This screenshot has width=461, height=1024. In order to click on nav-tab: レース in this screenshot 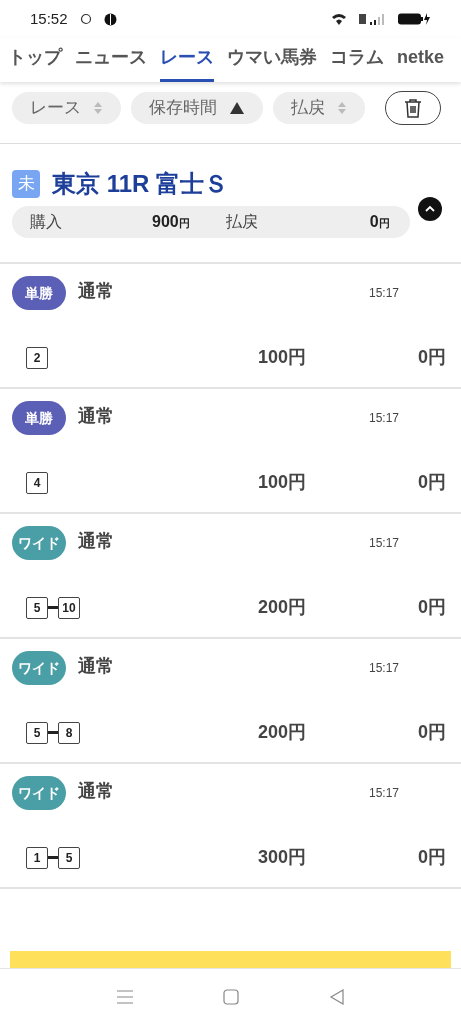, I will do `click(187, 63)`.